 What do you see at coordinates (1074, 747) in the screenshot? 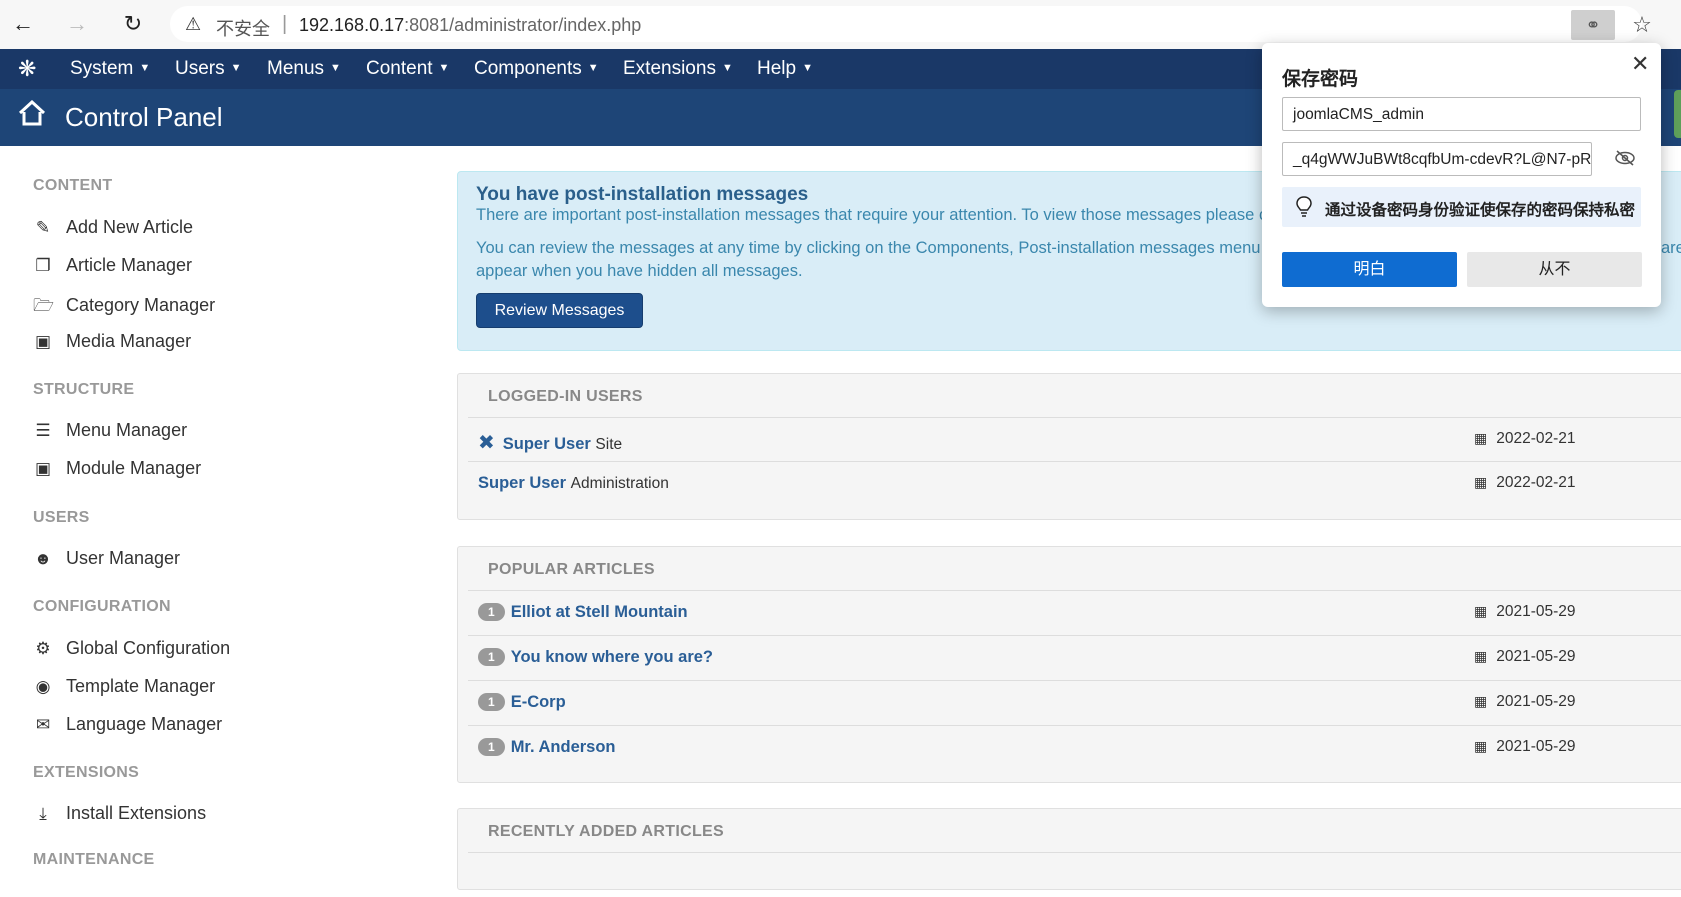
I see `table-row: 1 Mr. Anderson ▦ 2021-05-29` at bounding box center [1074, 747].